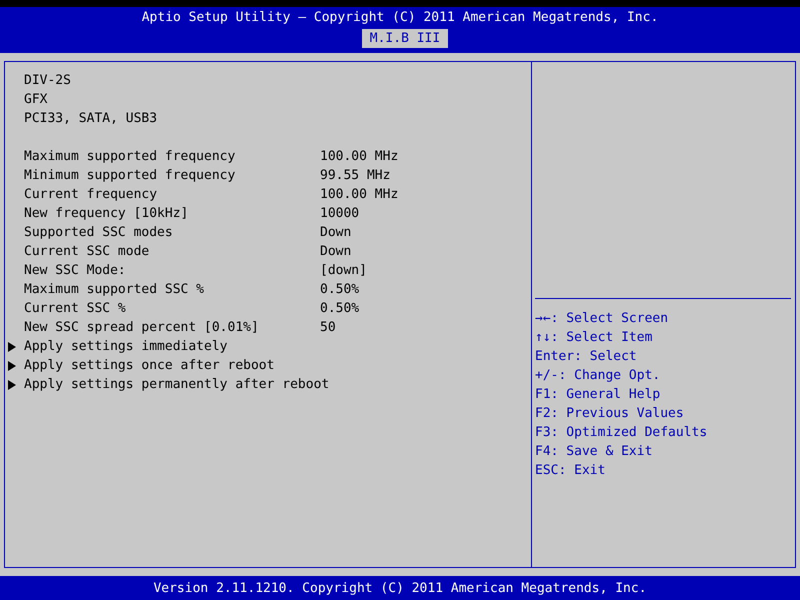 The width and height of the screenshot is (800, 600). What do you see at coordinates (621, 432) in the screenshot?
I see `help-text: F3: Optimized Defaults` at bounding box center [621, 432].